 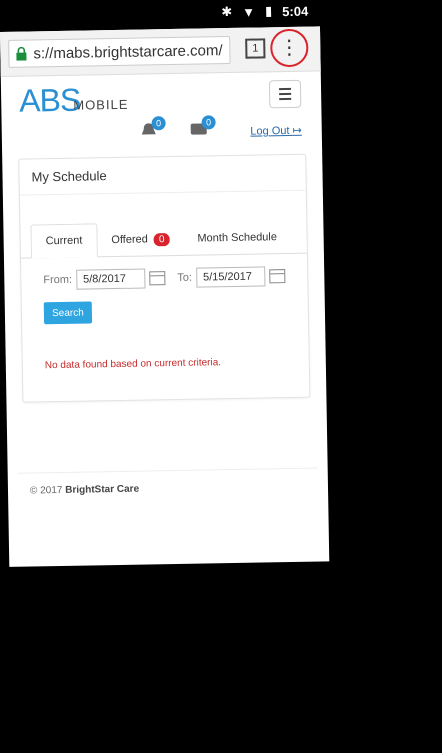 I want to click on user-toolbar: 0 0 Log Out ↦, so click(x=162, y=133).